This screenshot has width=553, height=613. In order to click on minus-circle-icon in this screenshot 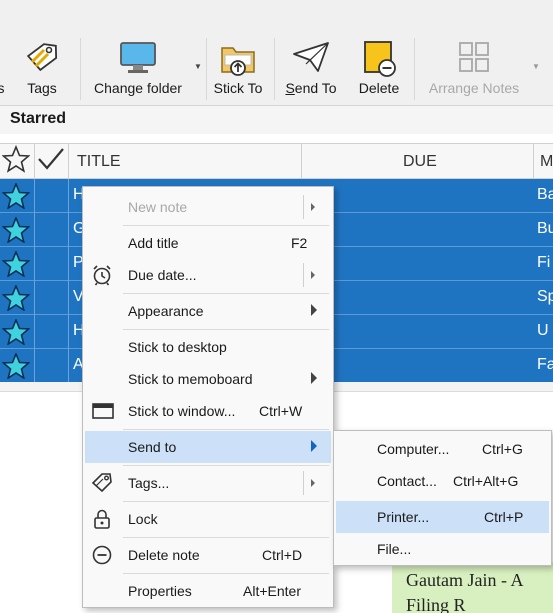, I will do `click(102, 556)`.